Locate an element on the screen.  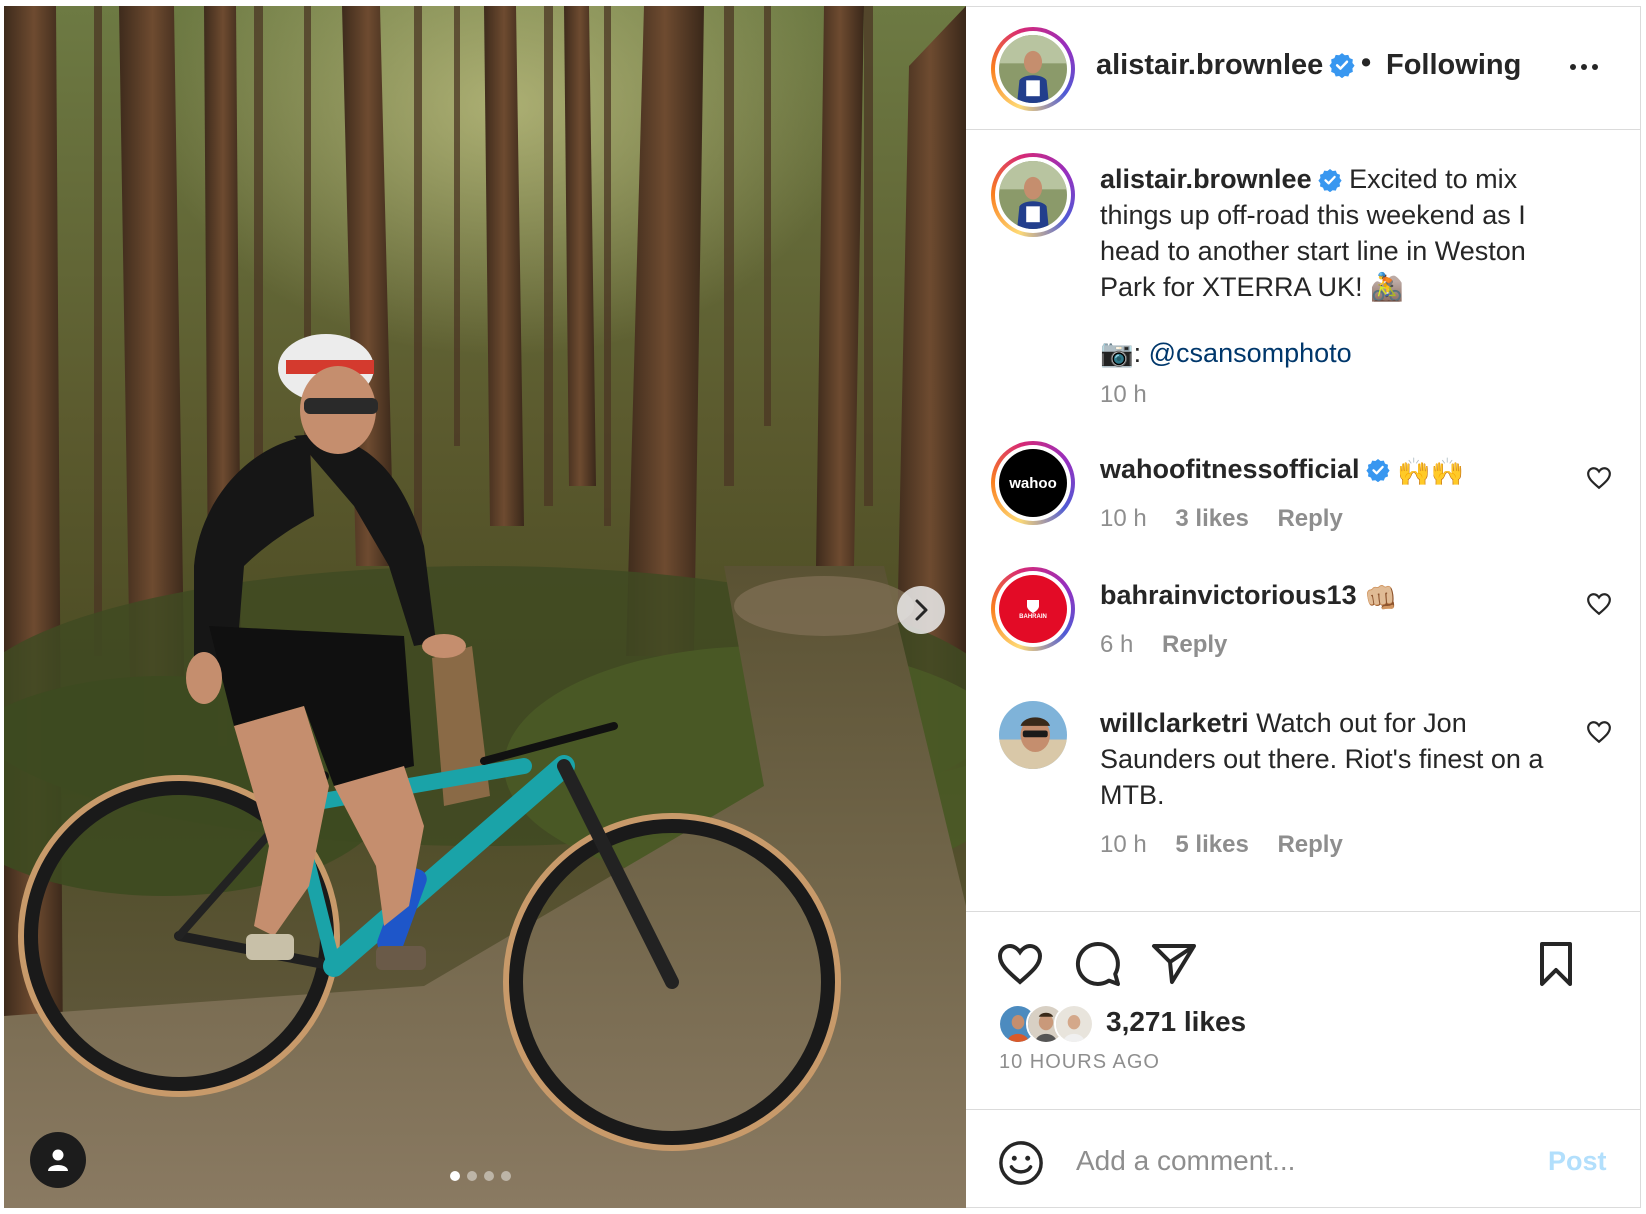
user-tag-icon is located at coordinates (58, 1160).